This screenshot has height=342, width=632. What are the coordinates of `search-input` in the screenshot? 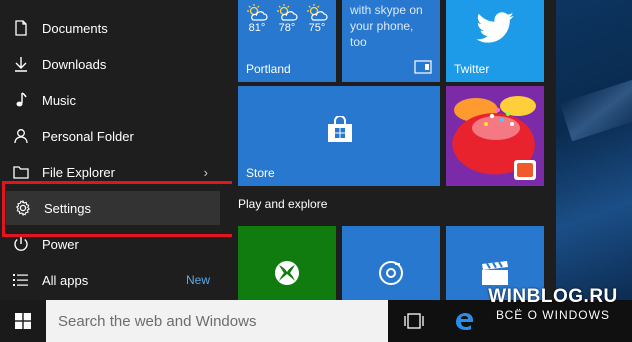 It's located at (217, 321).